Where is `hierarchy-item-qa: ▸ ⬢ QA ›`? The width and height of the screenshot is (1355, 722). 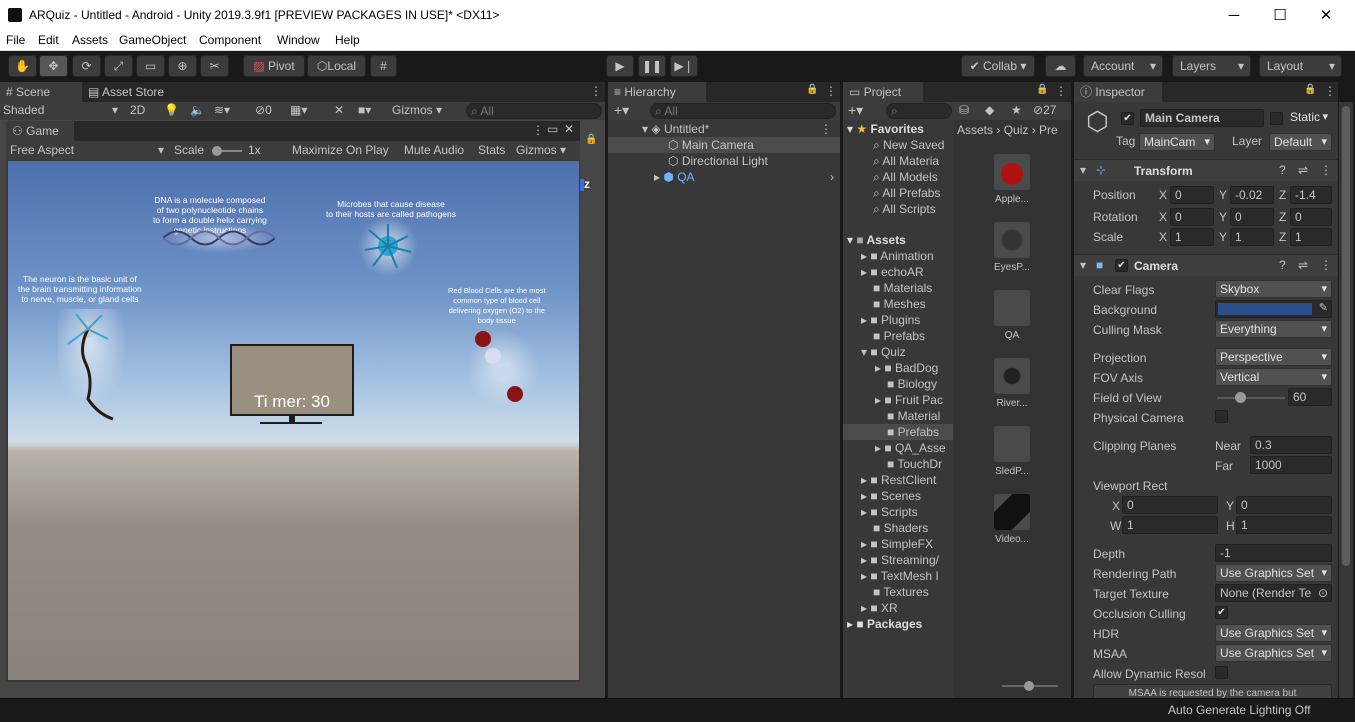 hierarchy-item-qa: ▸ ⬢ QA › is located at coordinates (724, 177).